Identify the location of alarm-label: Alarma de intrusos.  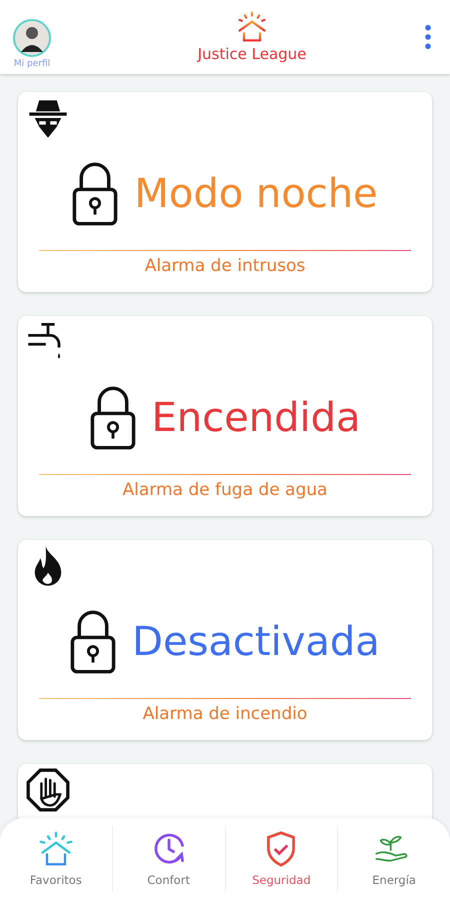
(225, 266).